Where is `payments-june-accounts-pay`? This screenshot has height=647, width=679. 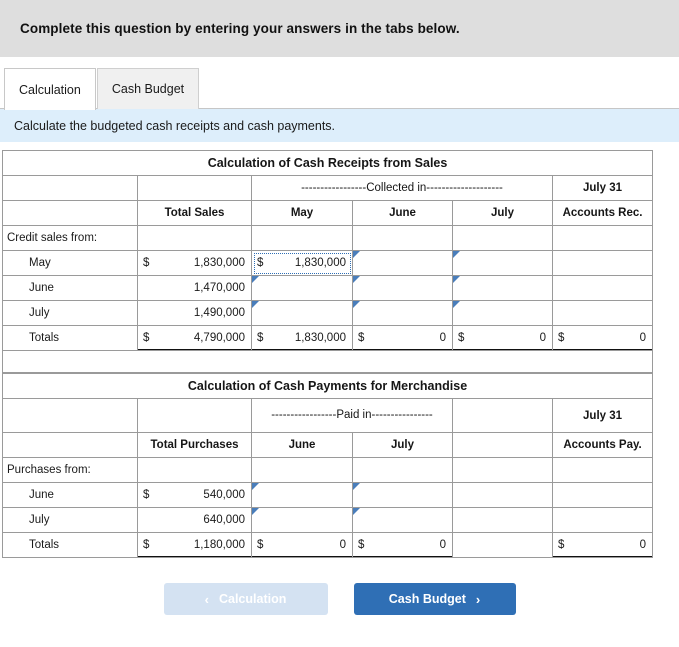
payments-june-accounts-pay is located at coordinates (602, 495).